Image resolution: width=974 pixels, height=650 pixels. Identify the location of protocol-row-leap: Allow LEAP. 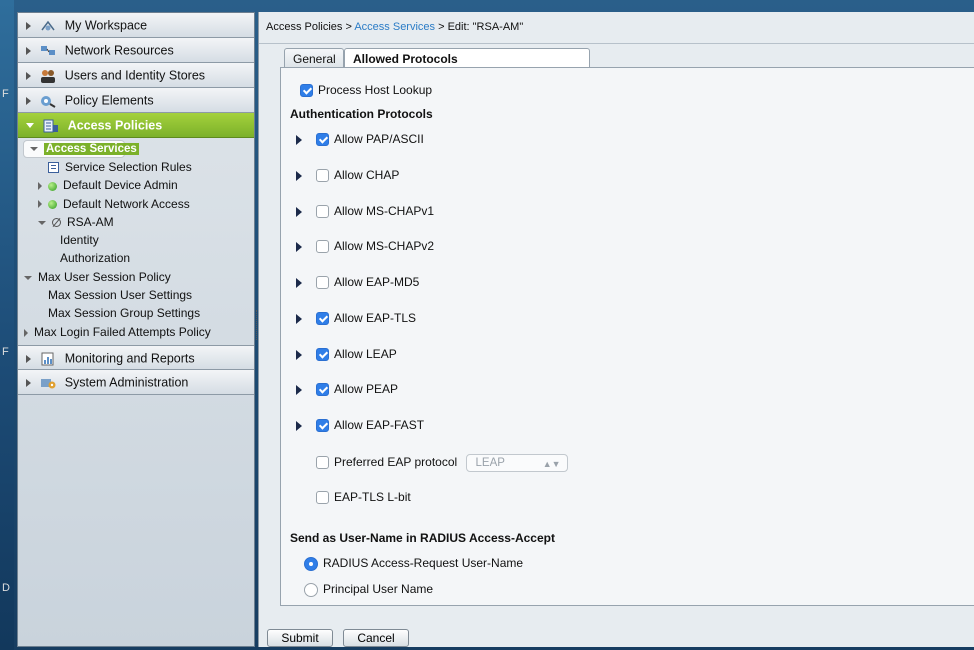
(346, 354).